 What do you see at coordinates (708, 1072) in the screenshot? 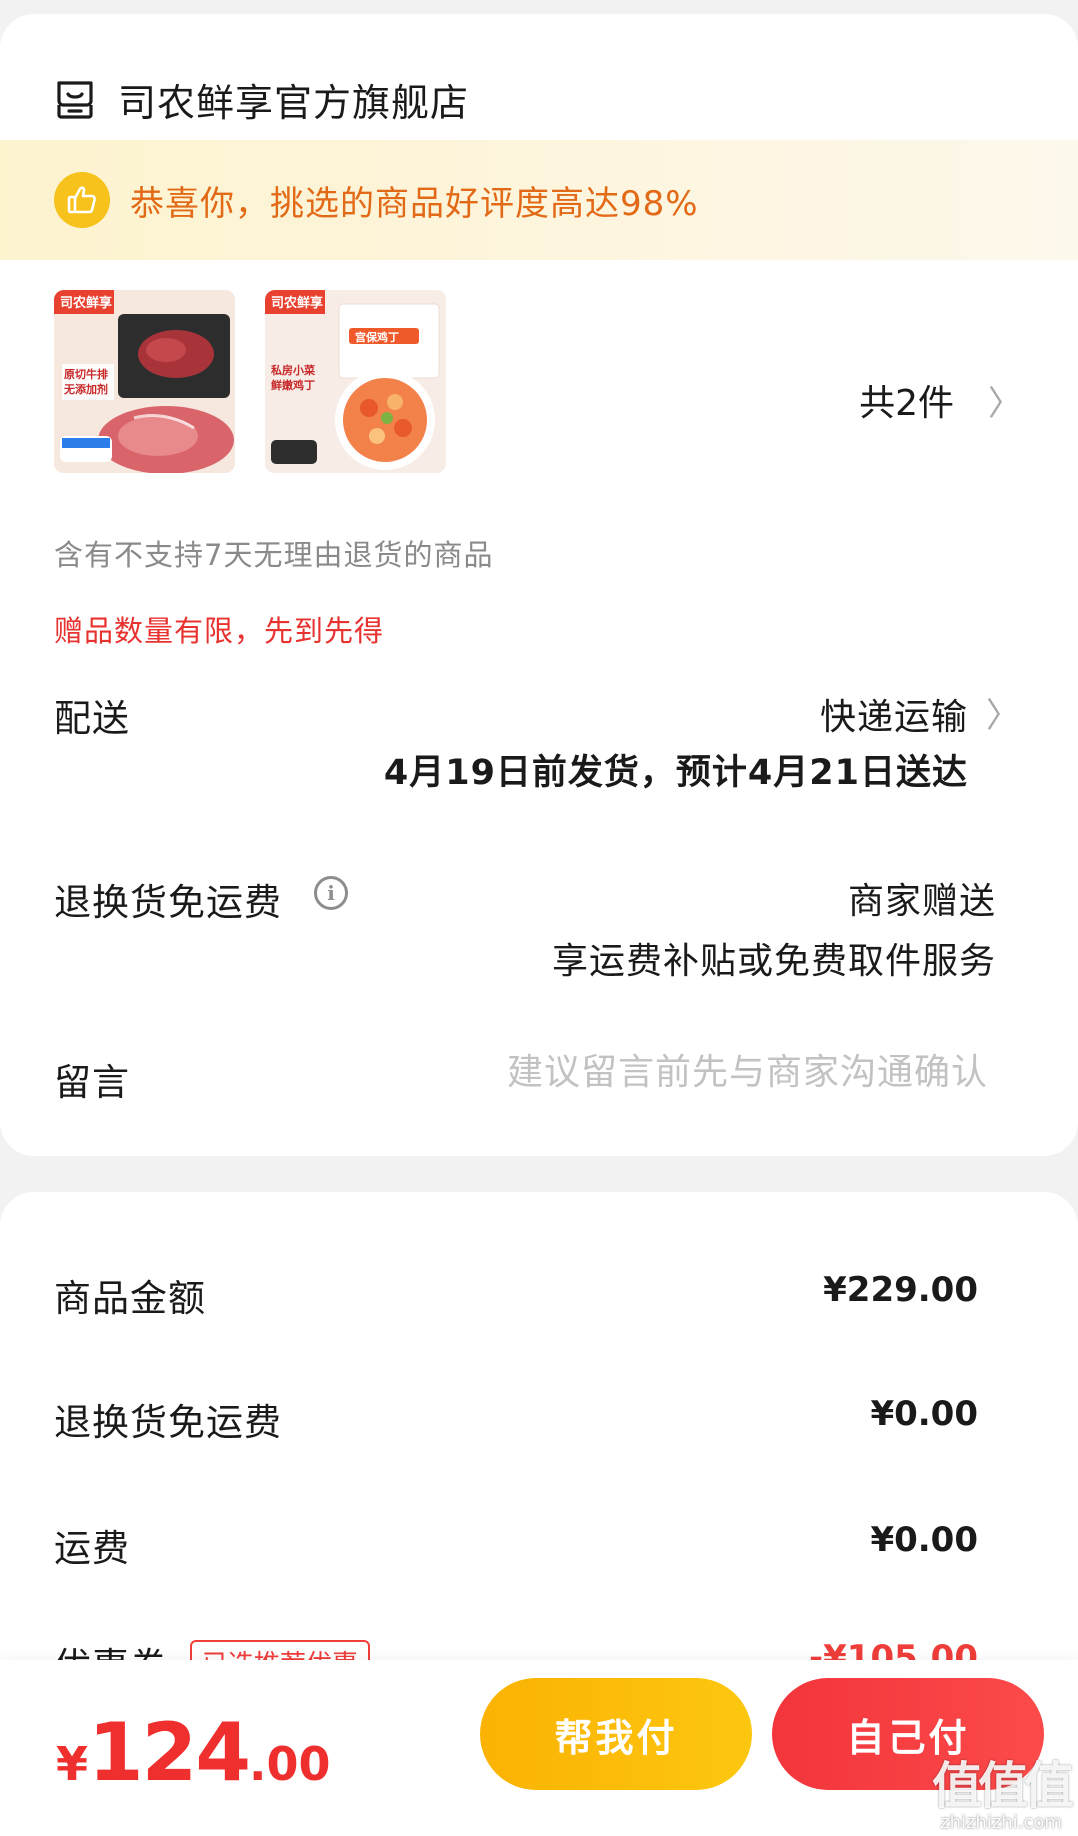
I see `message-input` at bounding box center [708, 1072].